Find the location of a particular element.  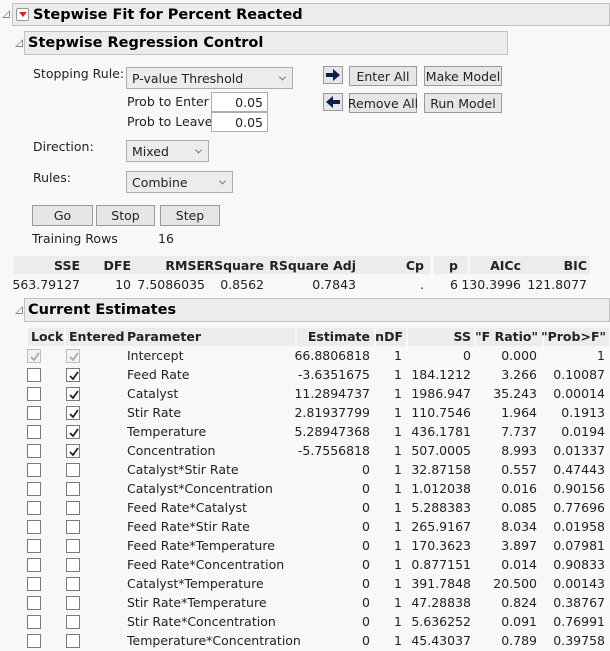

column-header-ss: SS is located at coordinates (462, 336).